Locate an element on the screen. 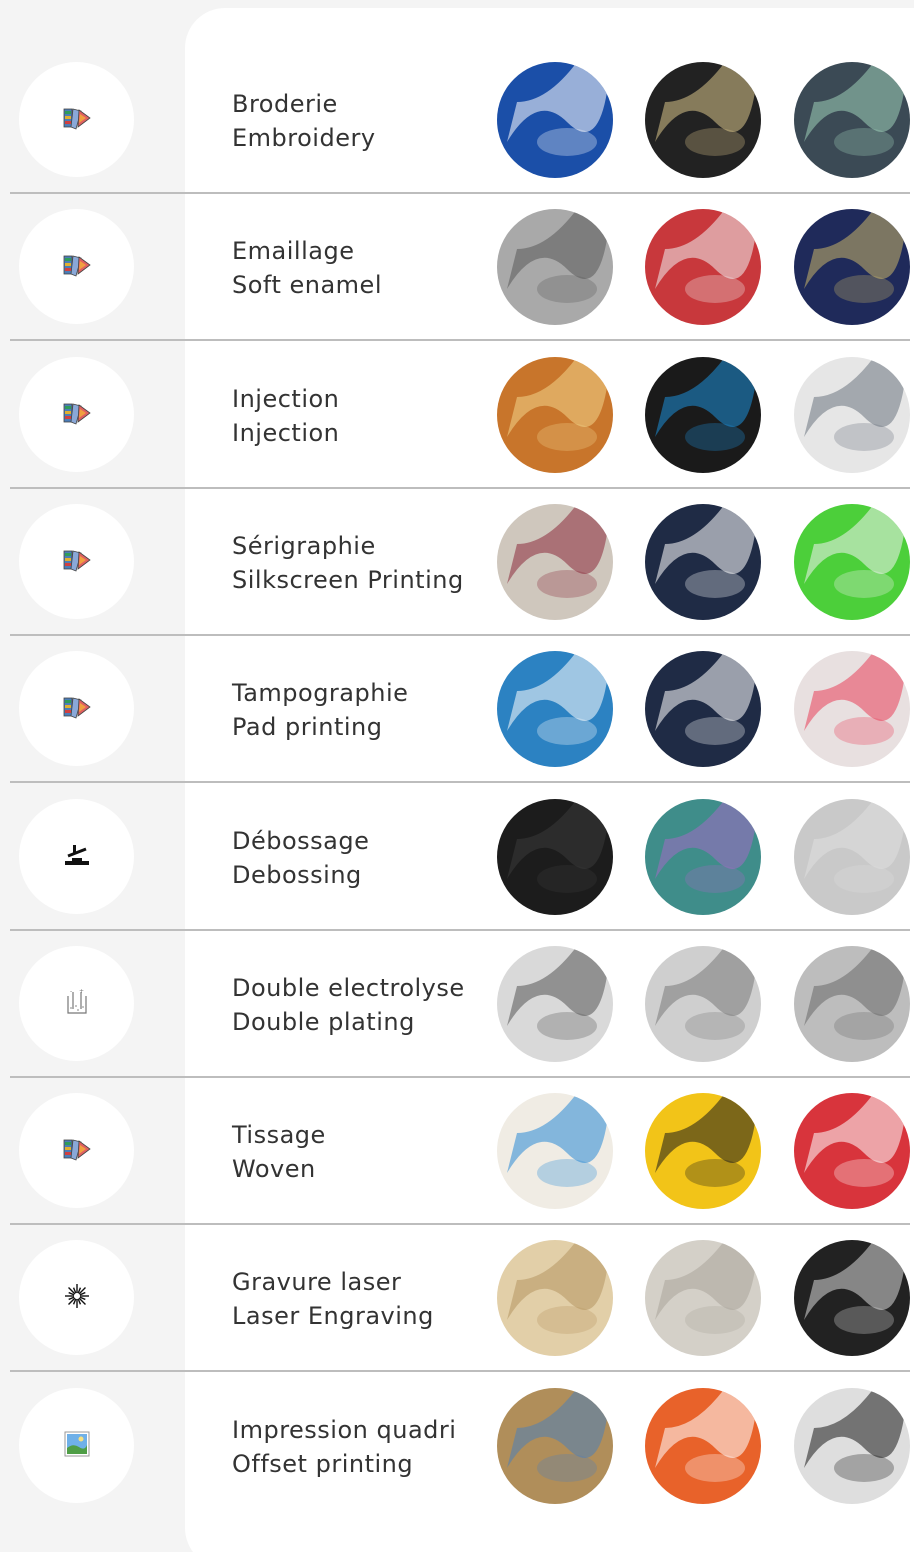 This screenshot has height=1552, width=914. technique-row: - + Double electrolyse Double plating is located at coordinates (457, 980).